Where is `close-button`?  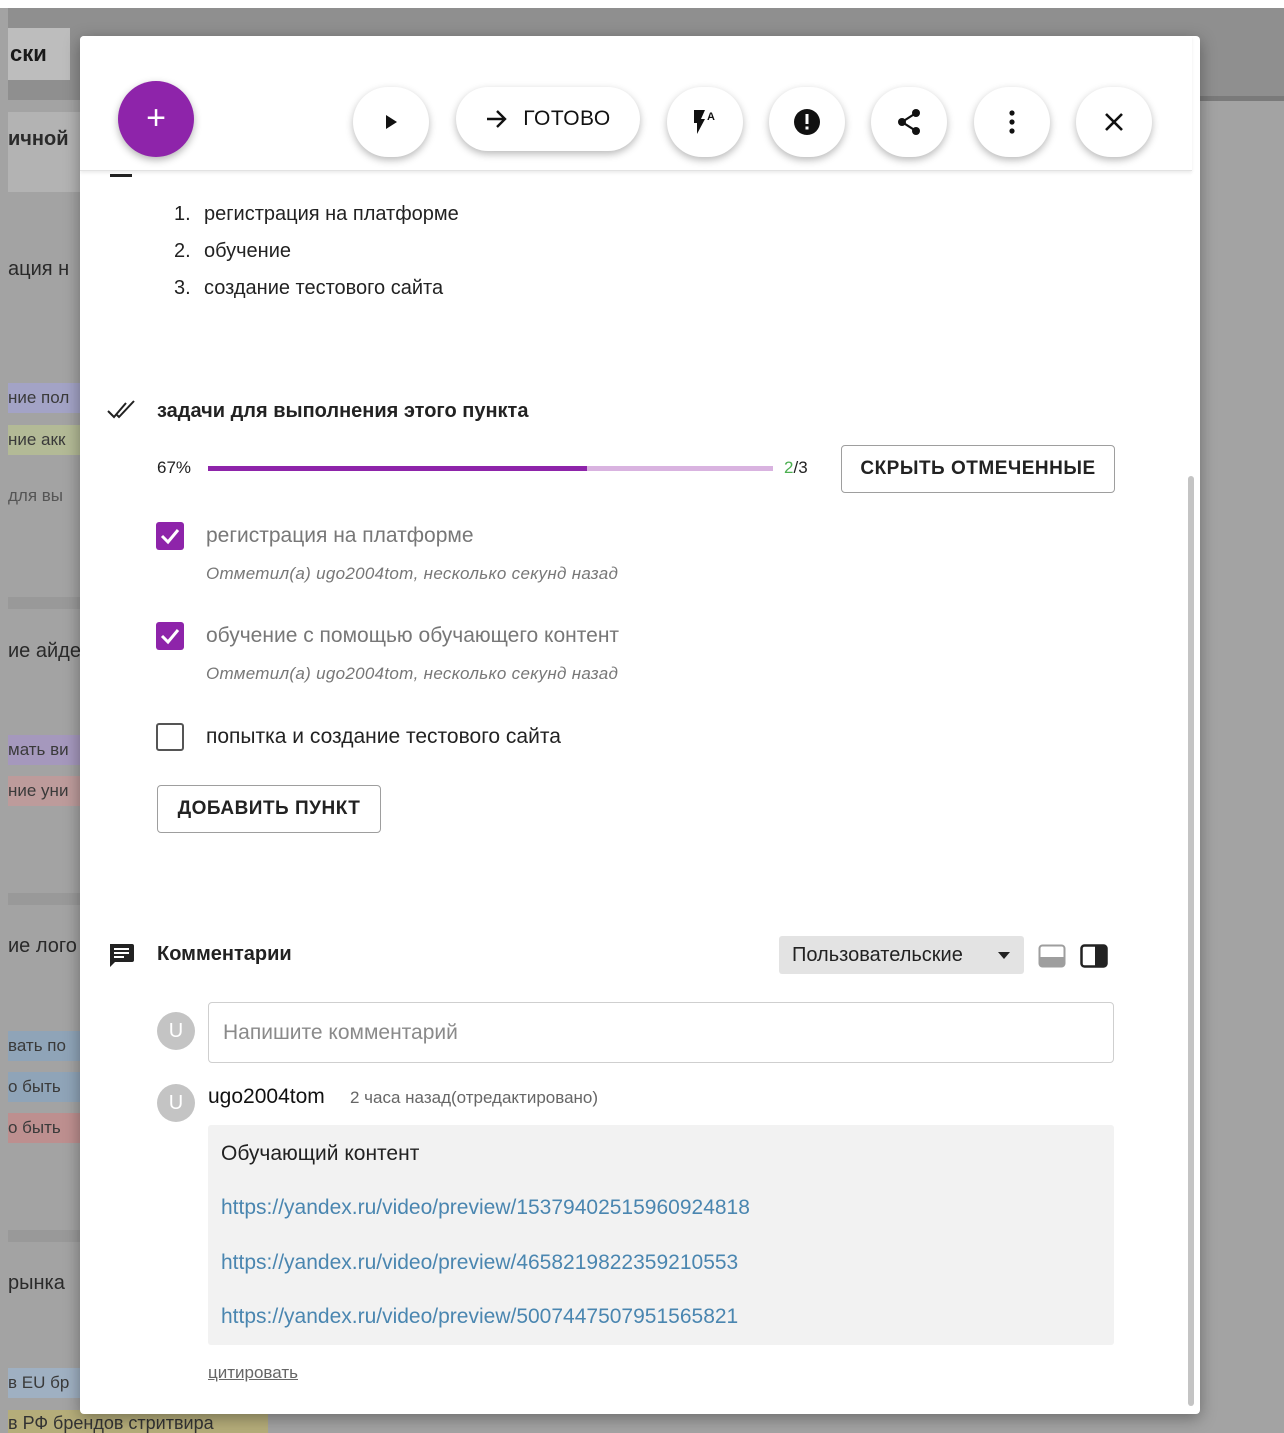
close-button is located at coordinates (1114, 122).